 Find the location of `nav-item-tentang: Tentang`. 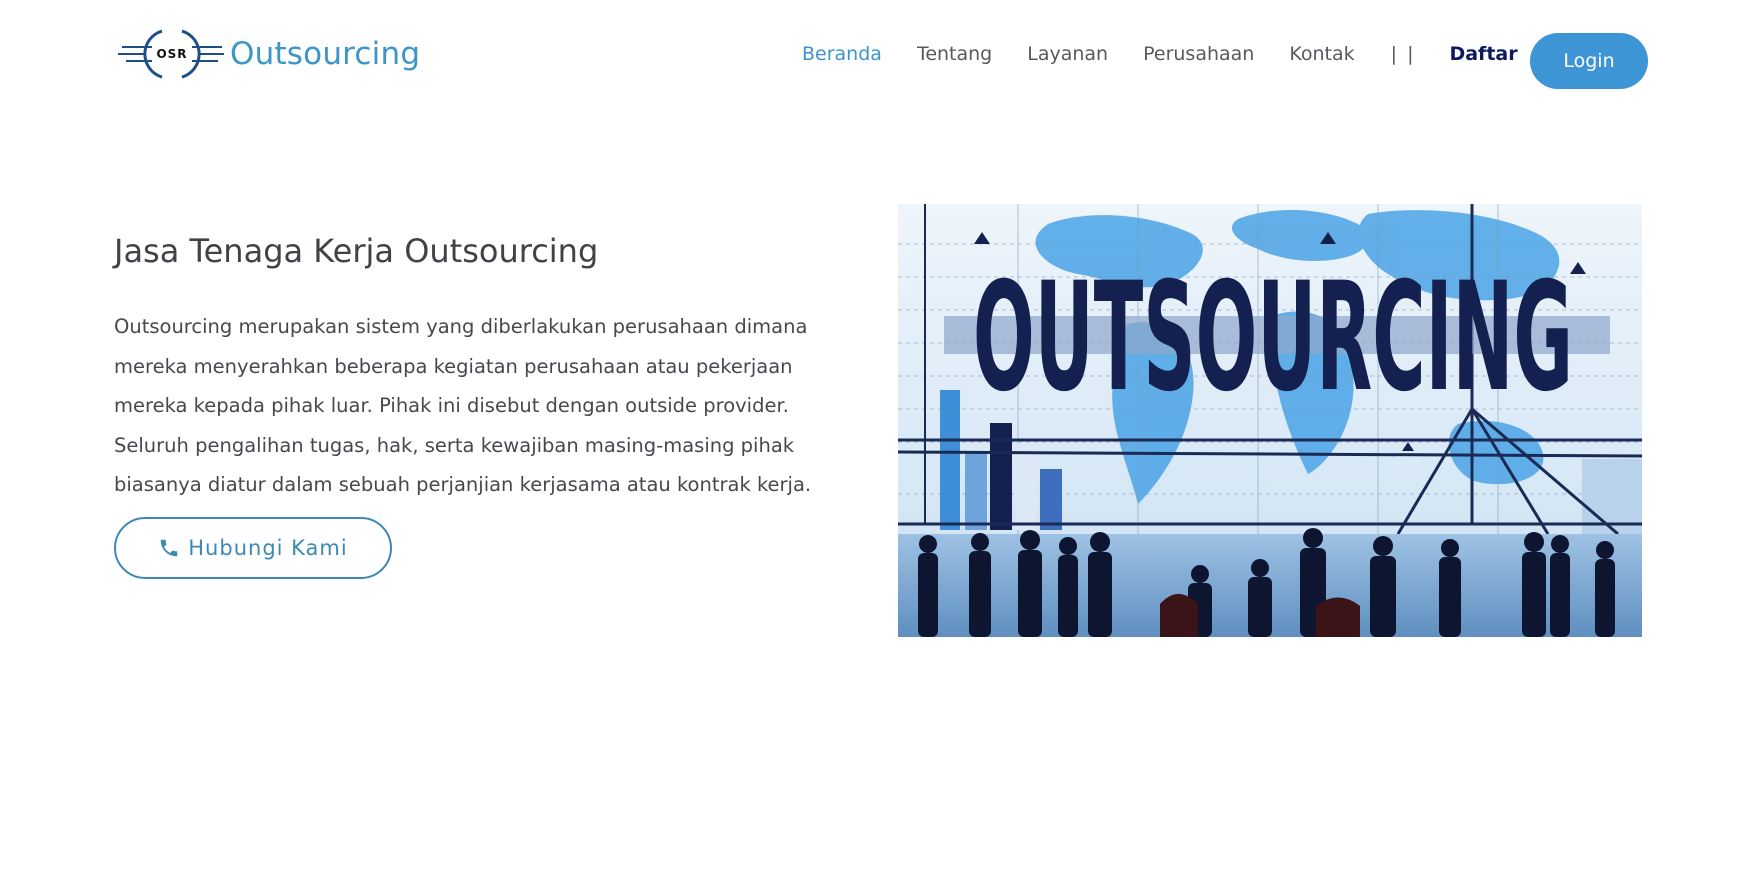

nav-item-tentang: Tentang is located at coordinates (954, 54).